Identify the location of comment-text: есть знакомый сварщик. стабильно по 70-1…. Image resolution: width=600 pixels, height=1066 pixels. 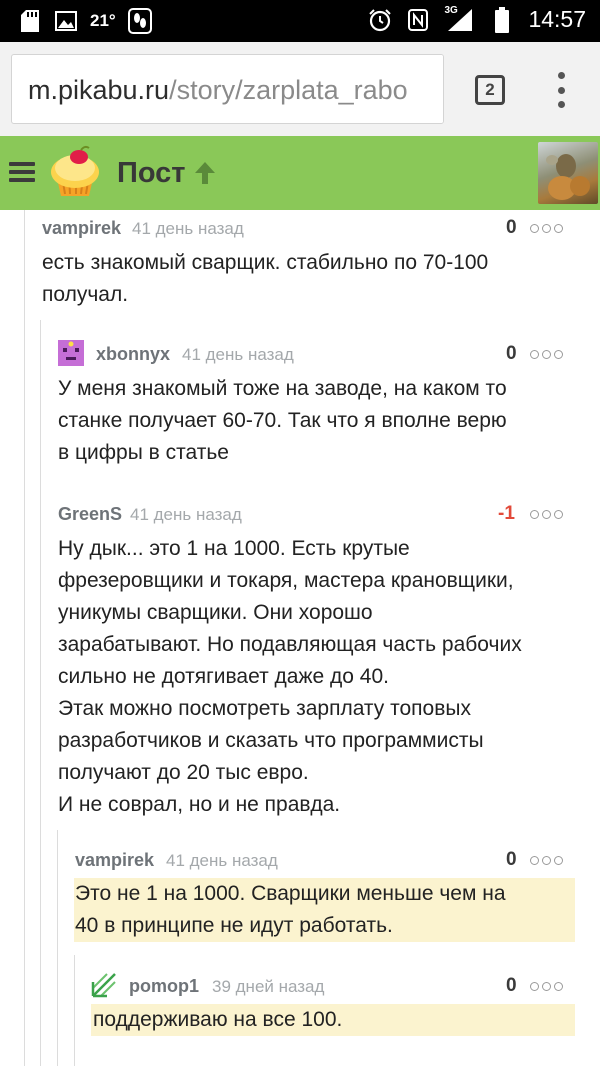
(312, 279).